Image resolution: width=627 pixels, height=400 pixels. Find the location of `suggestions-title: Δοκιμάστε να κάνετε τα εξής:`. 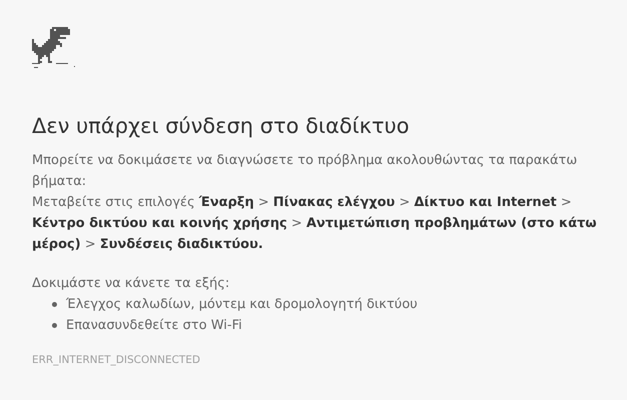

suggestions-title: Δοκιμάστε να κάνετε τα εξής: is located at coordinates (131, 284).